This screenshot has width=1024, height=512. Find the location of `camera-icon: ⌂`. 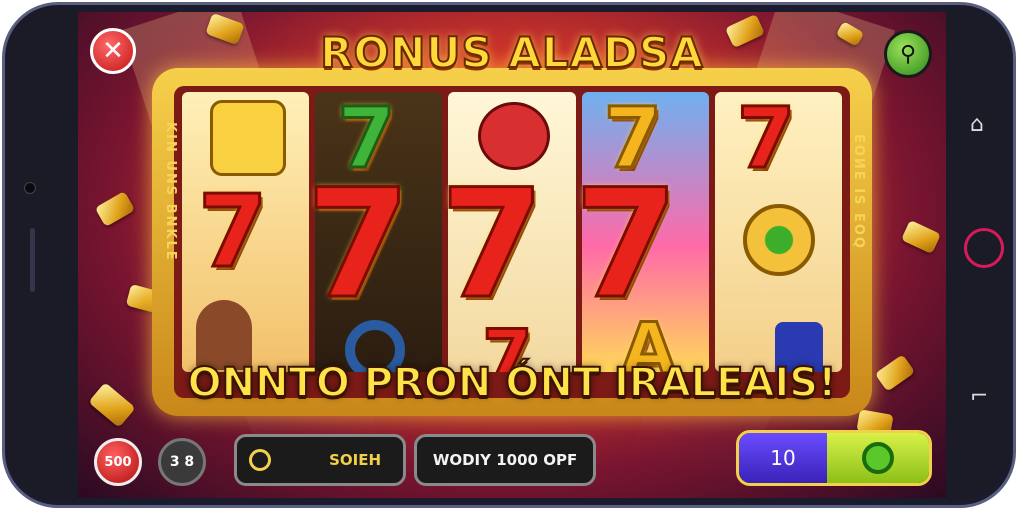

camera-icon: ⌂ is located at coordinates (977, 124).